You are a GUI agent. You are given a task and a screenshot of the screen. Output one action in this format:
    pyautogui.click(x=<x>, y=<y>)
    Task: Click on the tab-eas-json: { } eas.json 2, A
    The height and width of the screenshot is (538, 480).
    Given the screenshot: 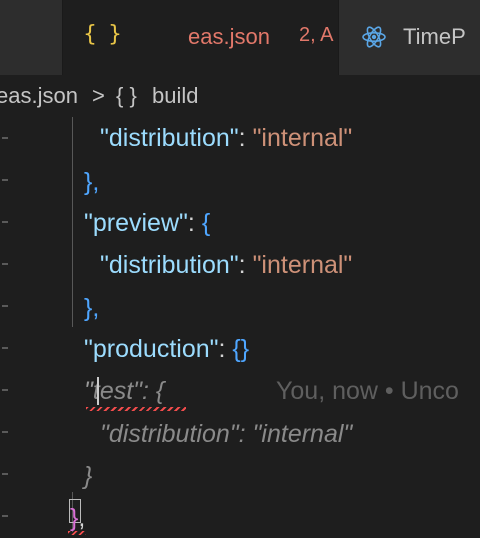 What is the action you would take?
    pyautogui.click(x=220, y=37)
    